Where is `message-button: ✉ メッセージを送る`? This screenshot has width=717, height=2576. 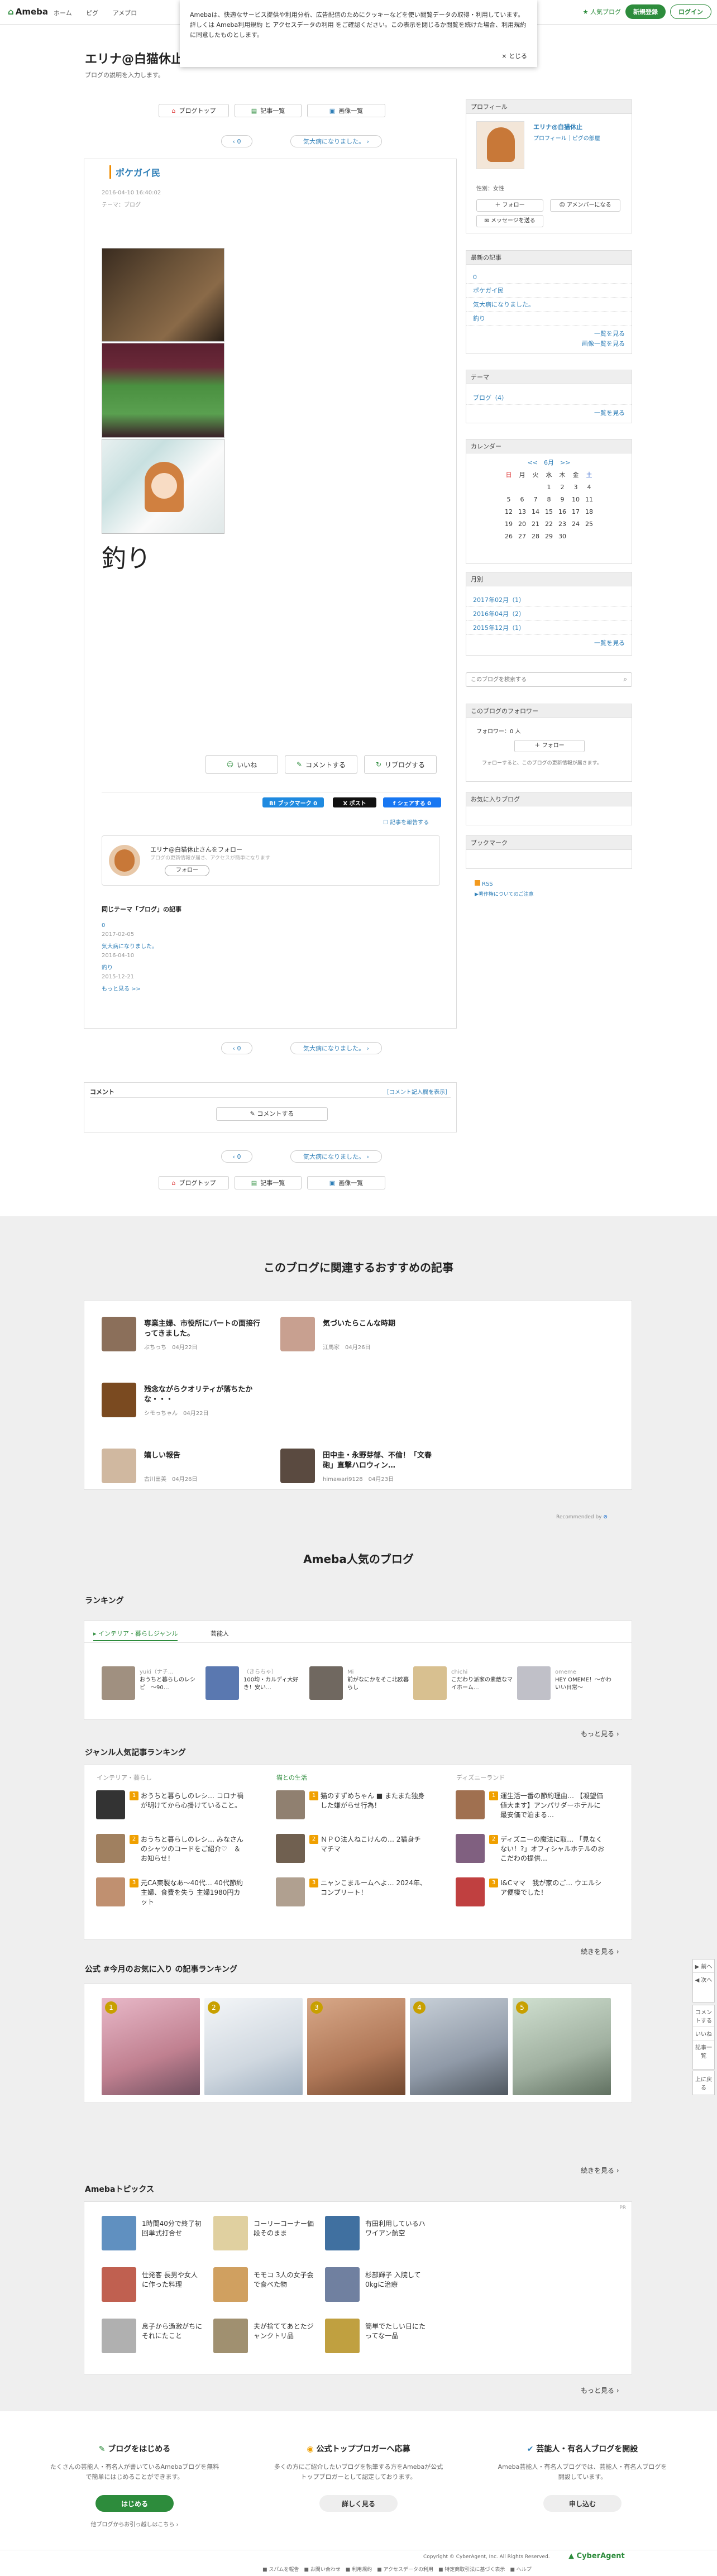 message-button: ✉ メッセージを送る is located at coordinates (509, 221).